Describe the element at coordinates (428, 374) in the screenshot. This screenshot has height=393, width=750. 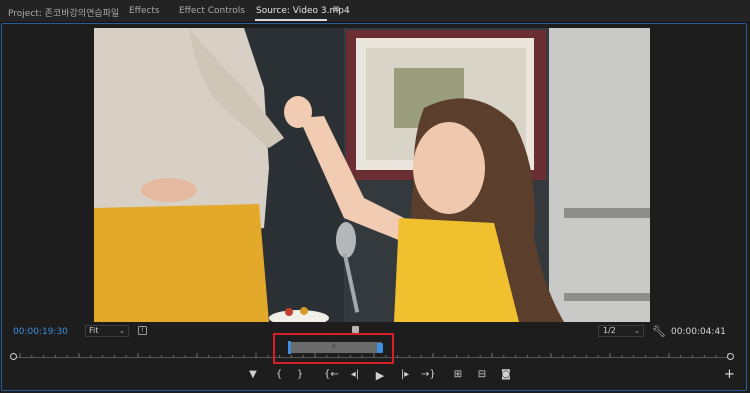
I see `go-to-out-icon: →}` at that location.